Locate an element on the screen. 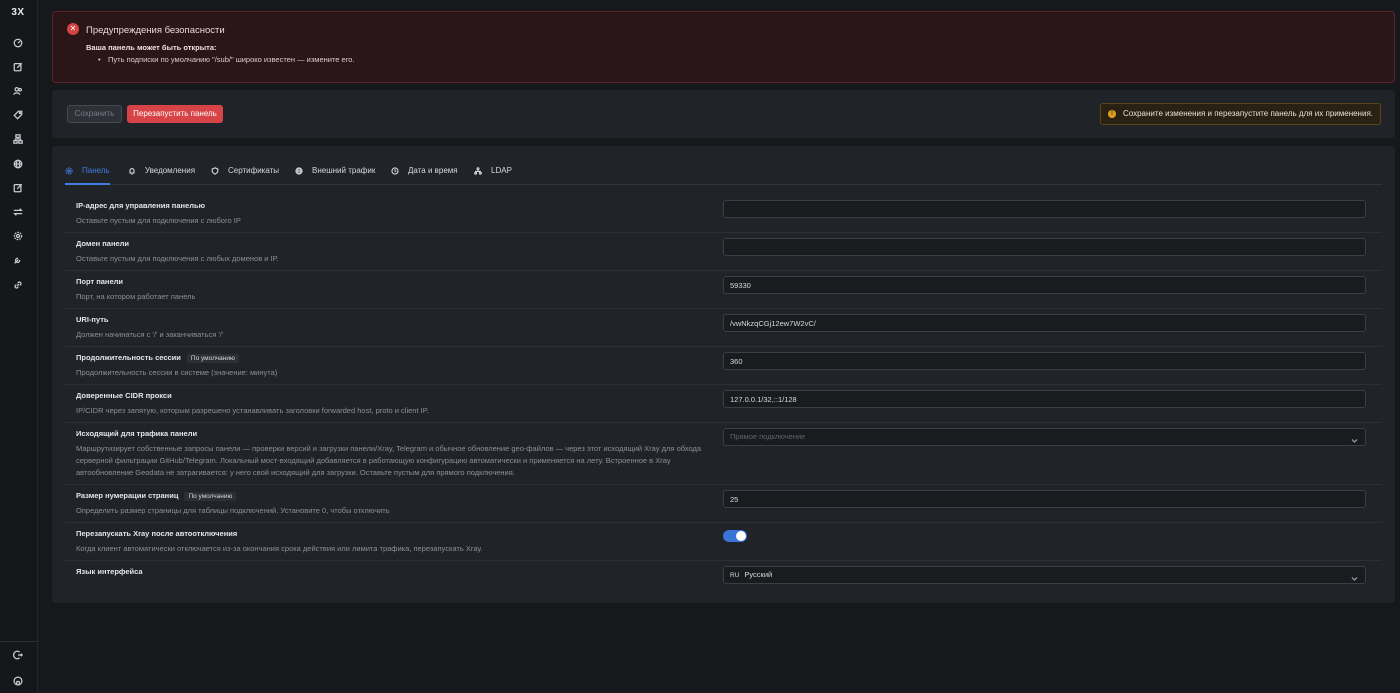  page-size-input is located at coordinates (1044, 499).